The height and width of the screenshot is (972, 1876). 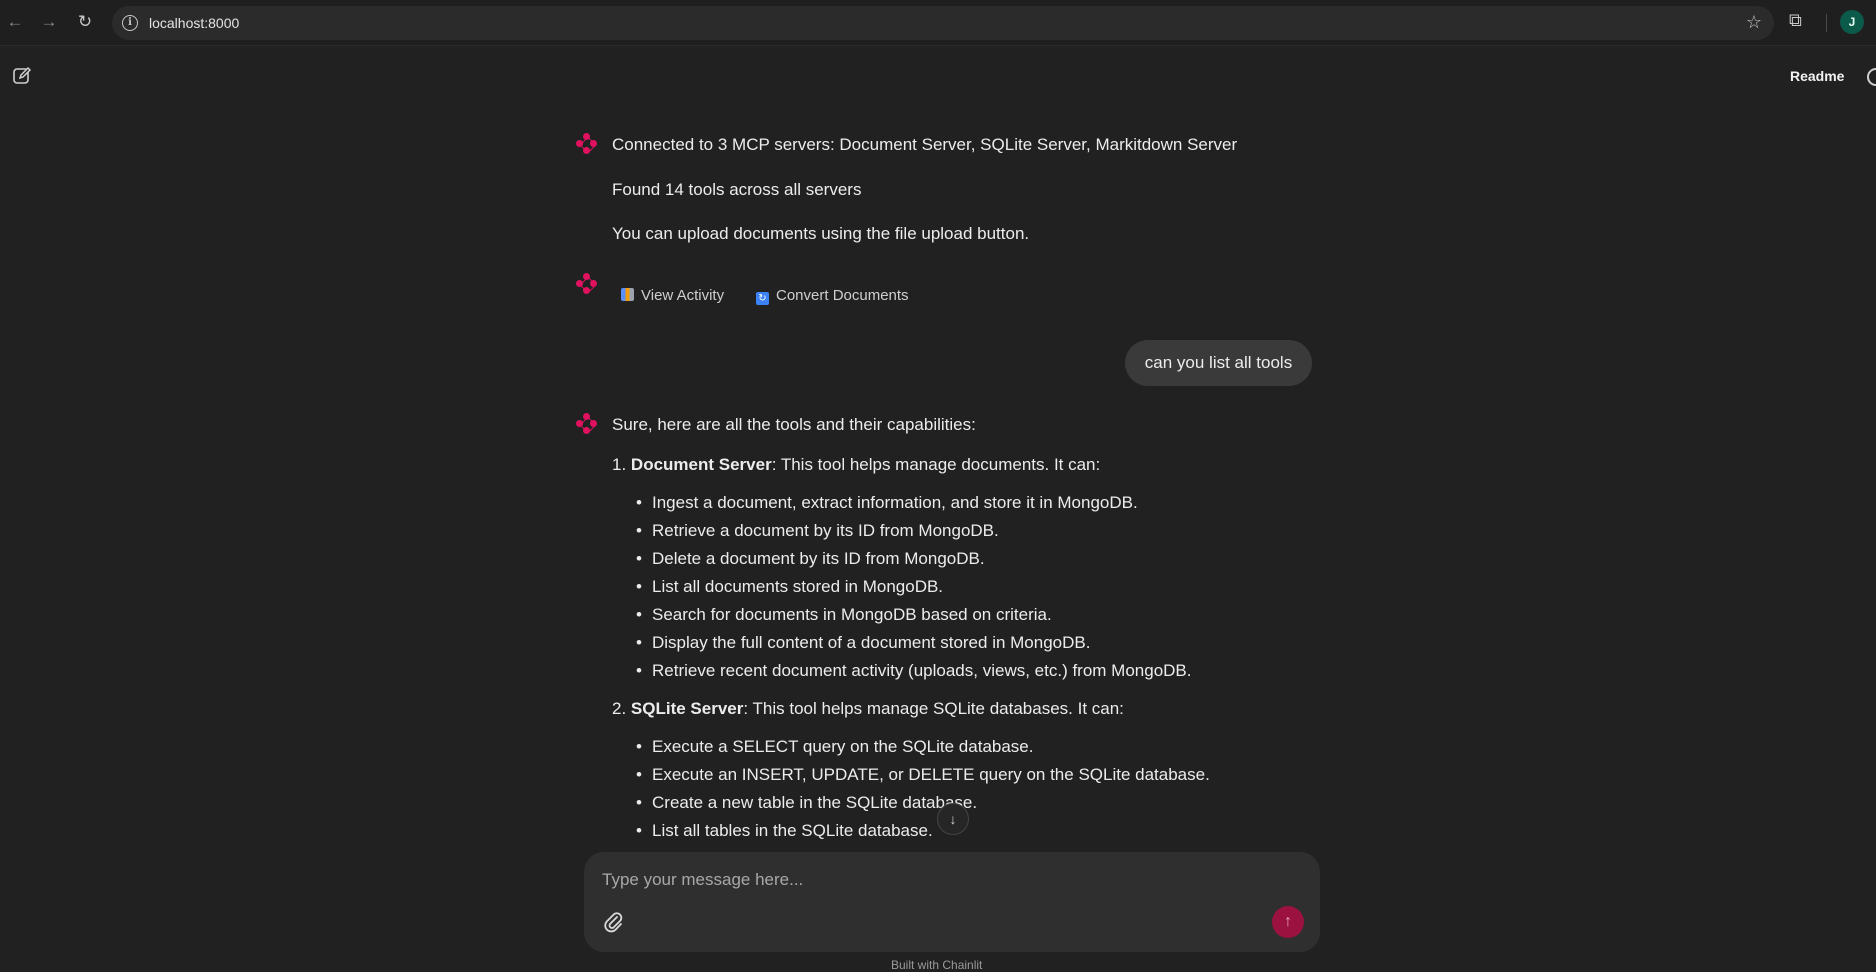 I want to click on extensions-puzzle-icon: ⧉, so click(x=1795, y=20).